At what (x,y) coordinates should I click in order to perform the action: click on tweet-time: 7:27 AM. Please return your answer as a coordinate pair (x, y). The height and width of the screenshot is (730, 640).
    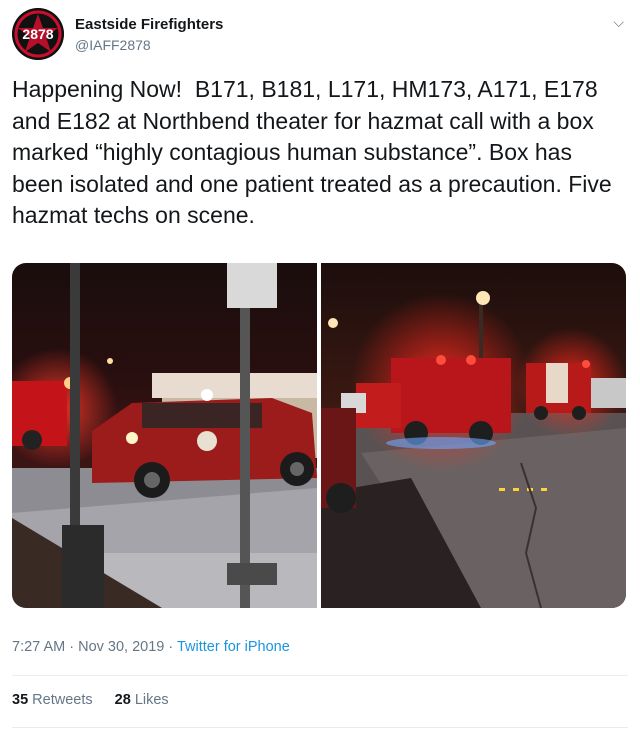
    Looking at the image, I should click on (38, 647).